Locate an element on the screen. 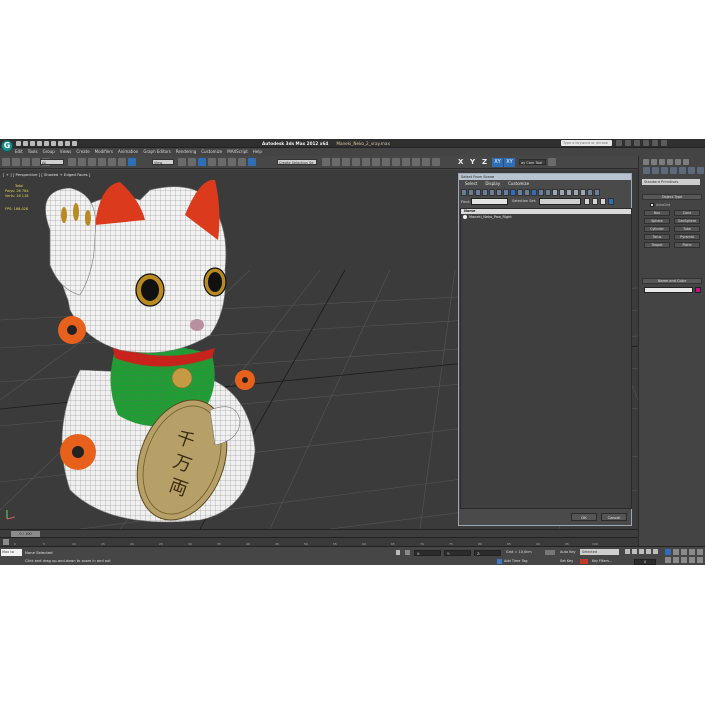 The height and width of the screenshot is (705, 705). select-dependents-icon is located at coordinates (576, 192).